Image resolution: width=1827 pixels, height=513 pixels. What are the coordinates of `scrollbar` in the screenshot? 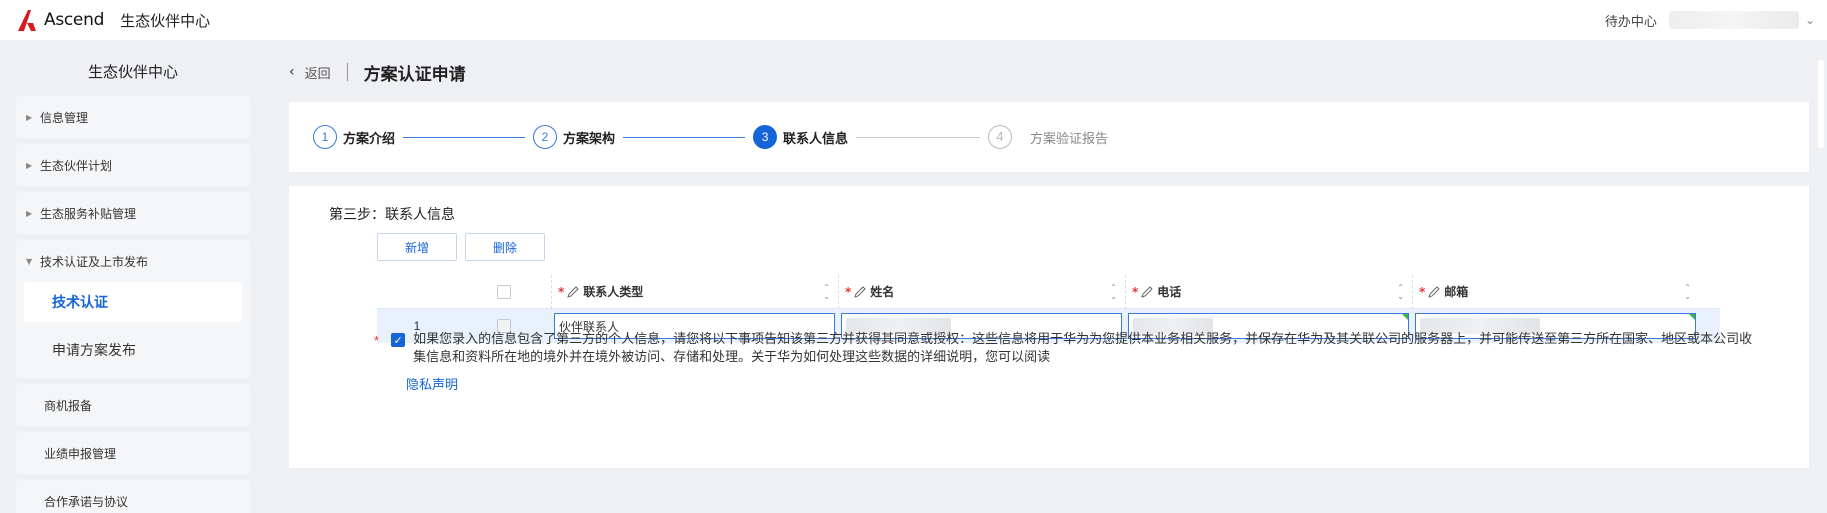 It's located at (1821, 278).